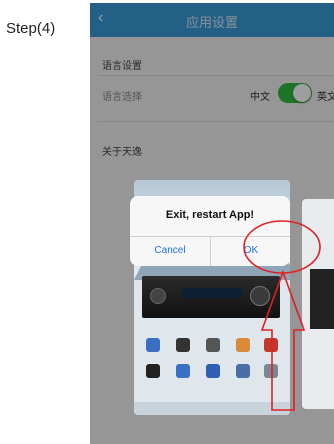  Describe the element at coordinates (170, 251) in the screenshot. I see `cancel-button: Cancel` at that location.